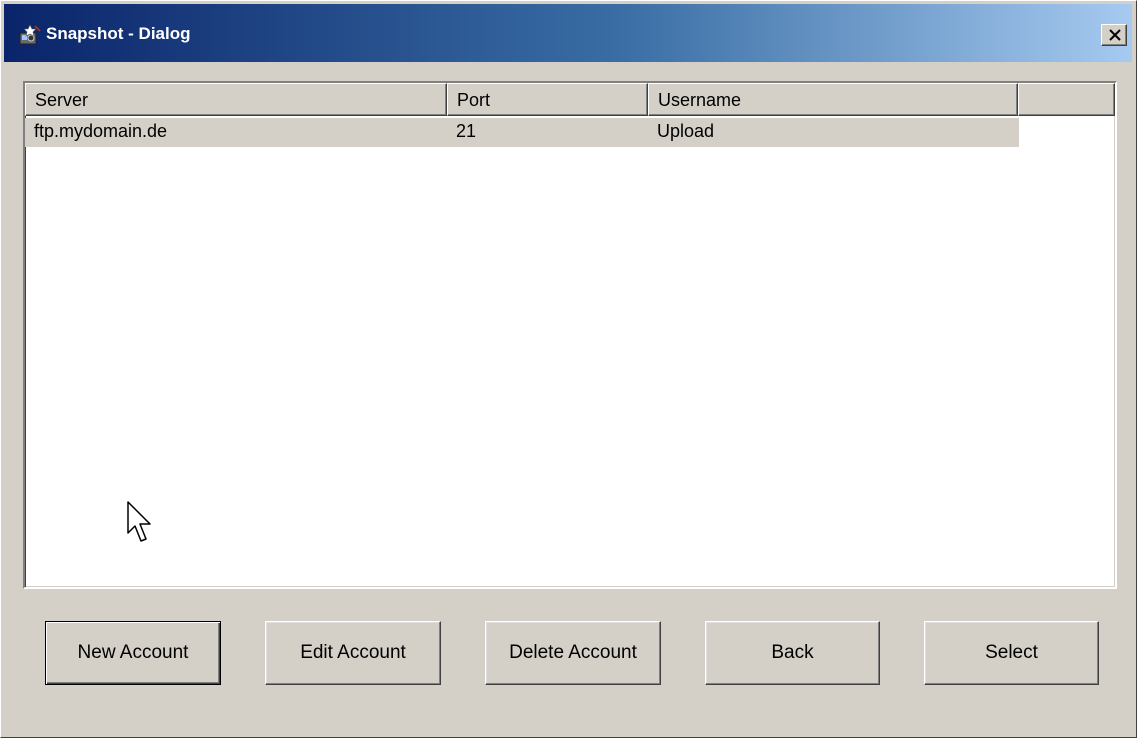 The height and width of the screenshot is (738, 1137). Describe the element at coordinates (522, 132) in the screenshot. I see `table-row: ftp.mydomain.de 21 Upload` at that location.